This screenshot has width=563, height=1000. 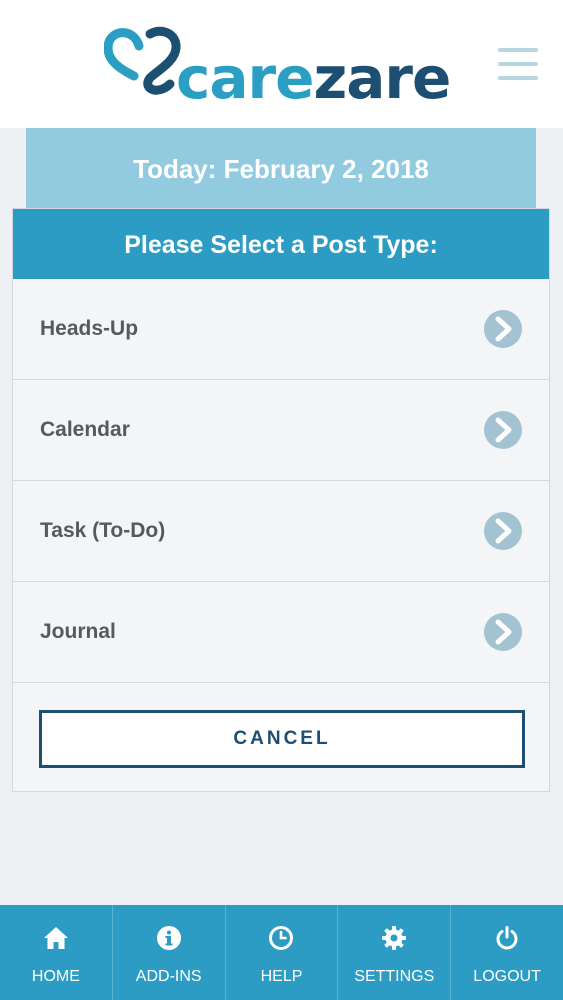 What do you see at coordinates (168, 976) in the screenshot?
I see `nav-label: ADD-INS` at bounding box center [168, 976].